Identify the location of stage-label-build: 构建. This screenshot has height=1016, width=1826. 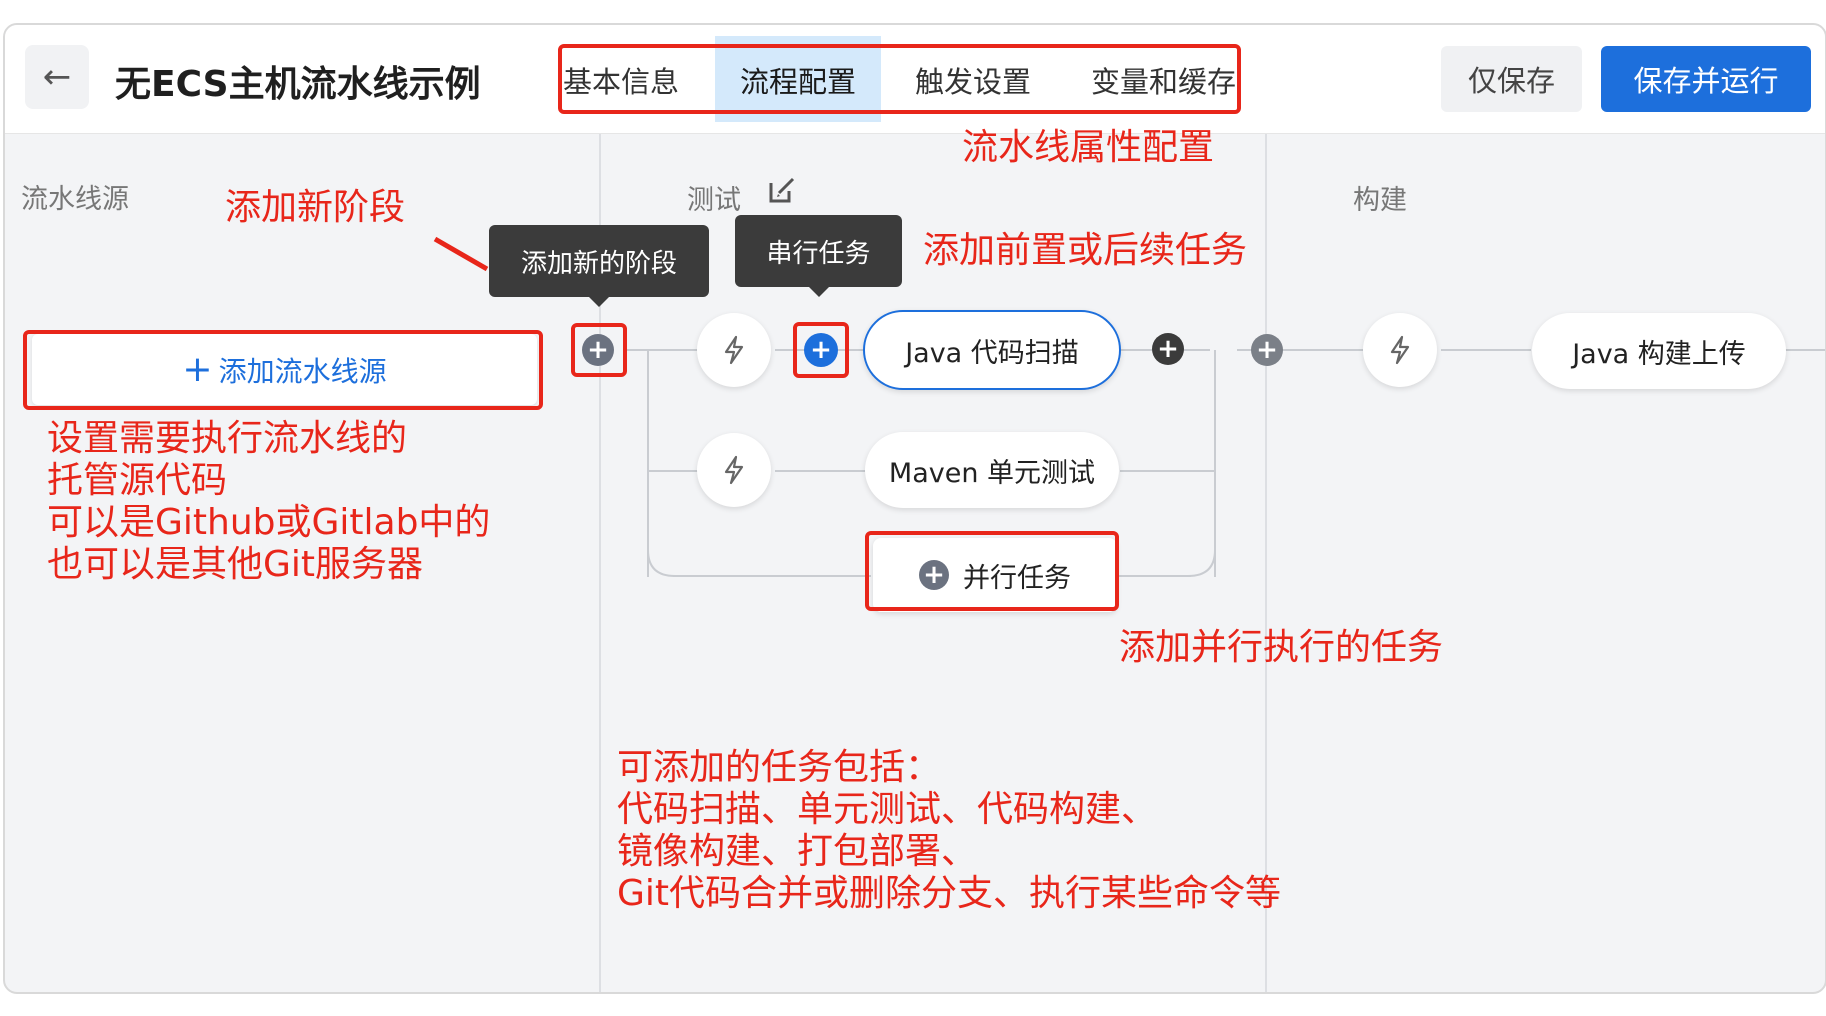
(1380, 200).